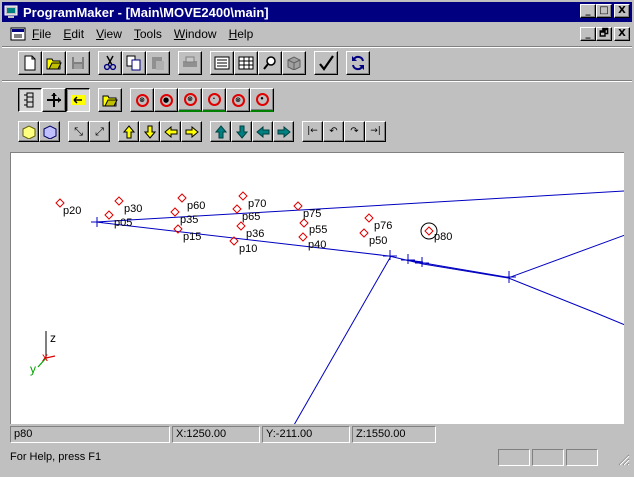 This screenshot has height=477, width=634. Describe the element at coordinates (18, 34) in the screenshot. I see `document-icon` at that location.